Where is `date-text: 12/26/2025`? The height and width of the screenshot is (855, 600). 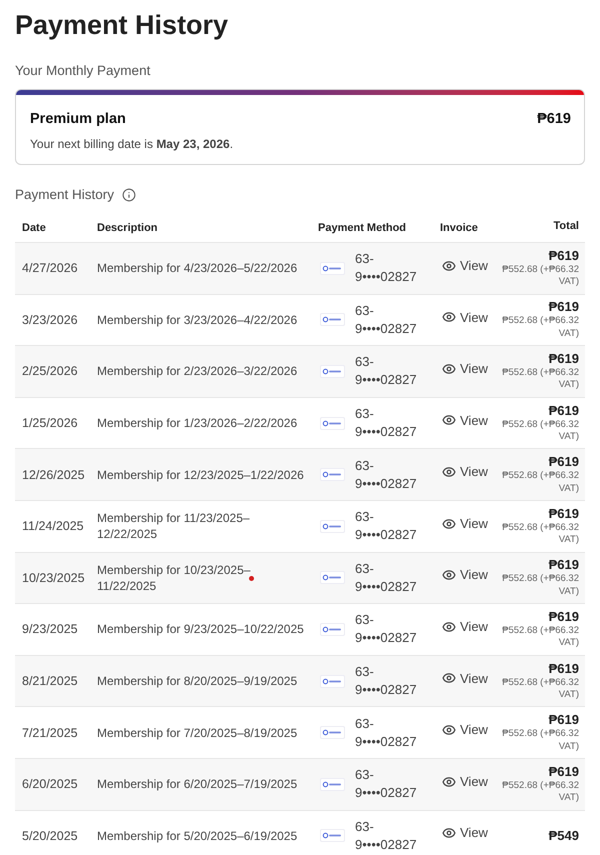 date-text: 12/26/2025 is located at coordinates (53, 475).